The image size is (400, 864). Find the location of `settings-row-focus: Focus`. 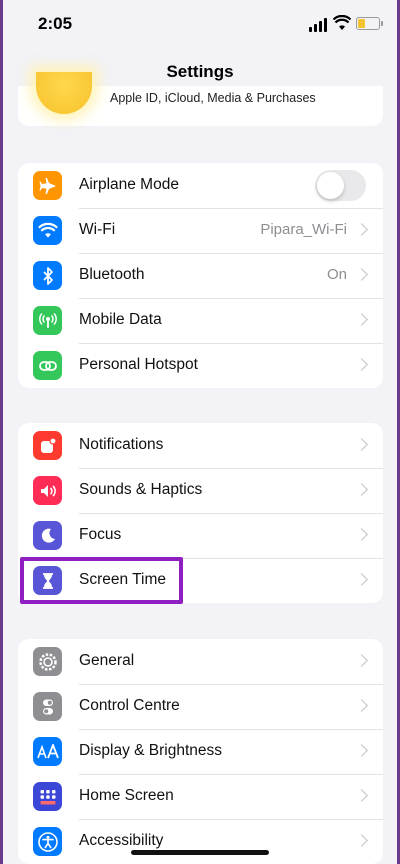

settings-row-focus: Focus is located at coordinates (200, 535).